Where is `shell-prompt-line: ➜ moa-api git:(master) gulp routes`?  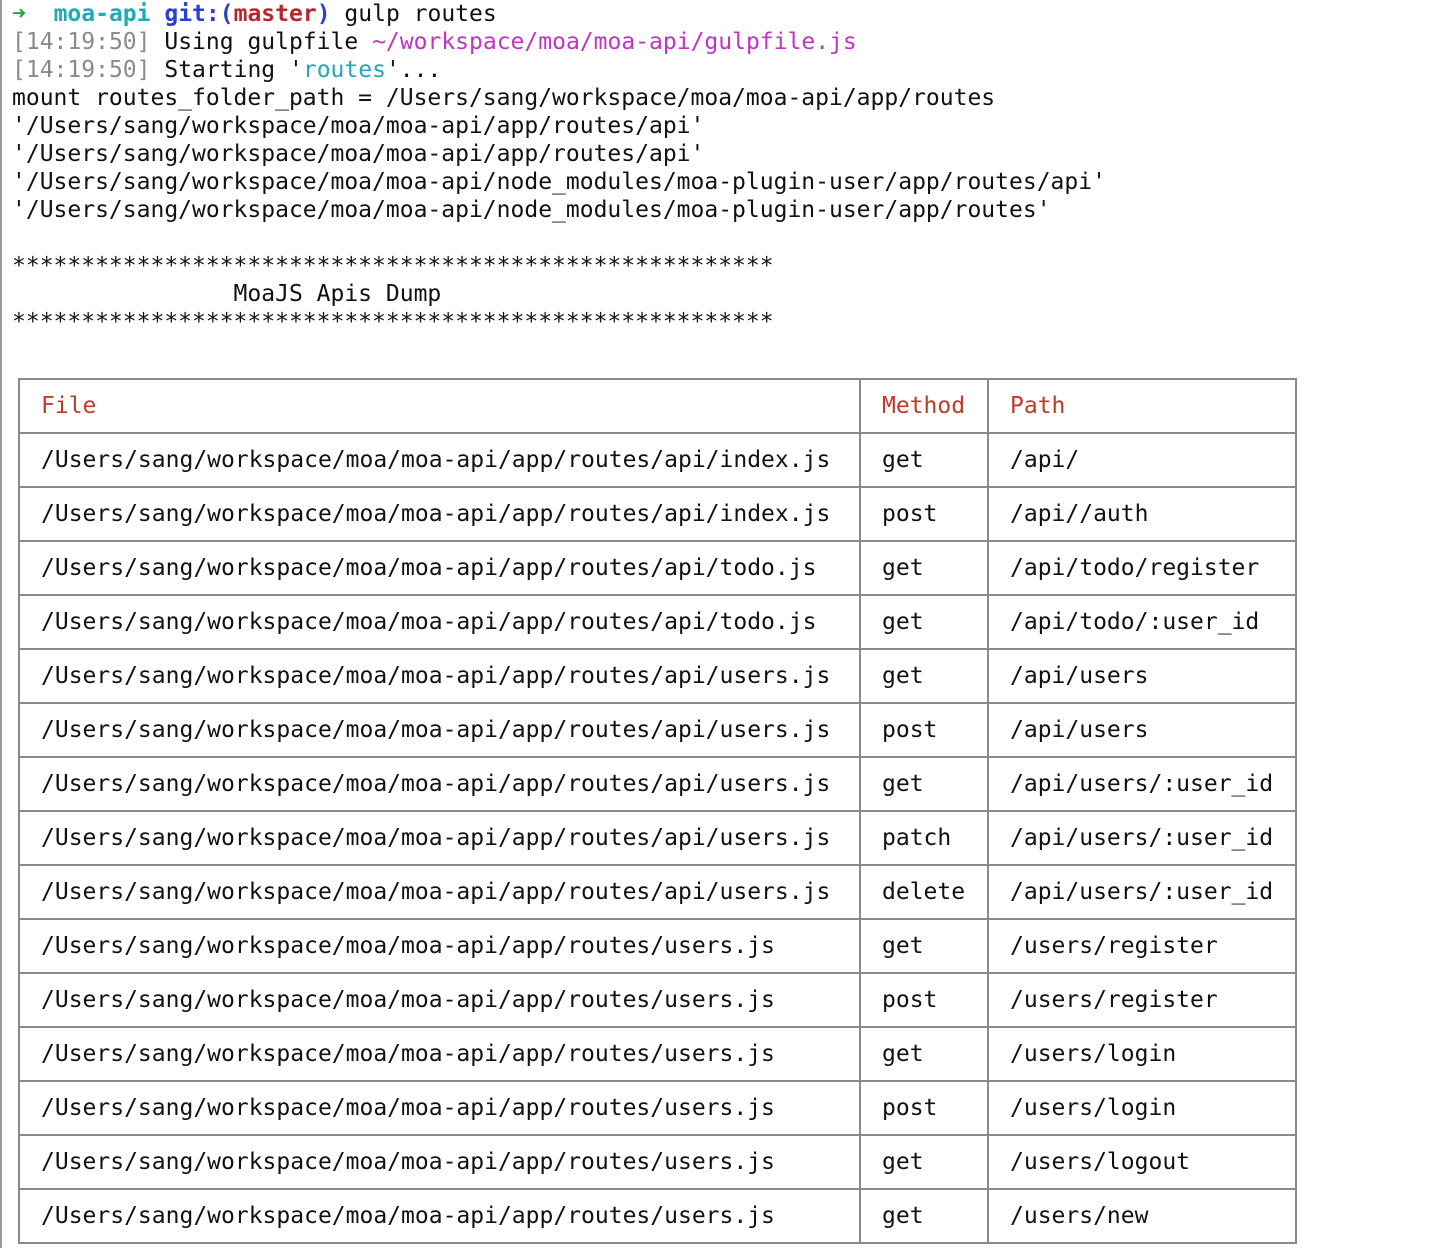 shell-prompt-line: ➜ moa-api git:(master) gulp routes is located at coordinates (728, 14).